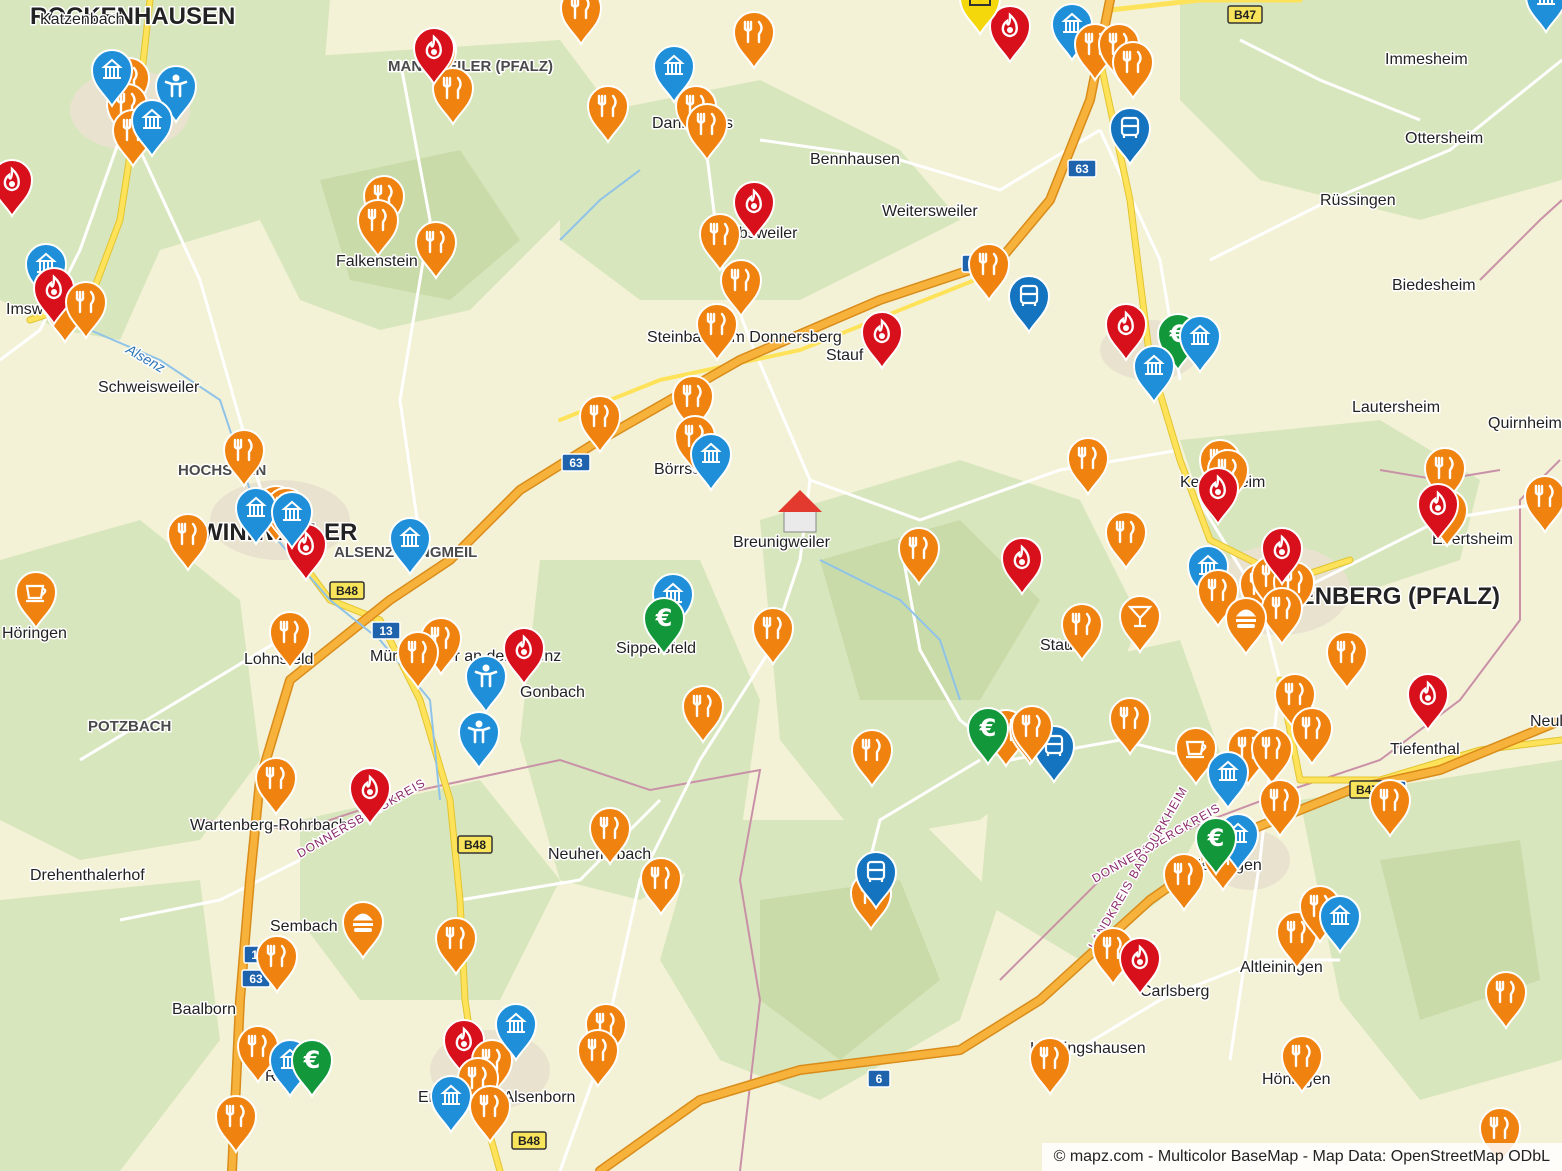  Describe the element at coordinates (1174, 991) in the screenshot. I see `place-label-village: Carlsberg` at that location.